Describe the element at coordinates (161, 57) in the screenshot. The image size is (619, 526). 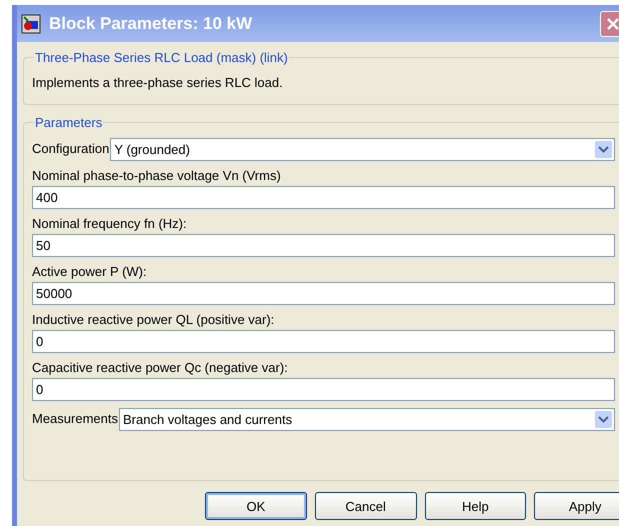
I see `group-title: Three-Phase Series RLC Load (mask) (link)` at that location.